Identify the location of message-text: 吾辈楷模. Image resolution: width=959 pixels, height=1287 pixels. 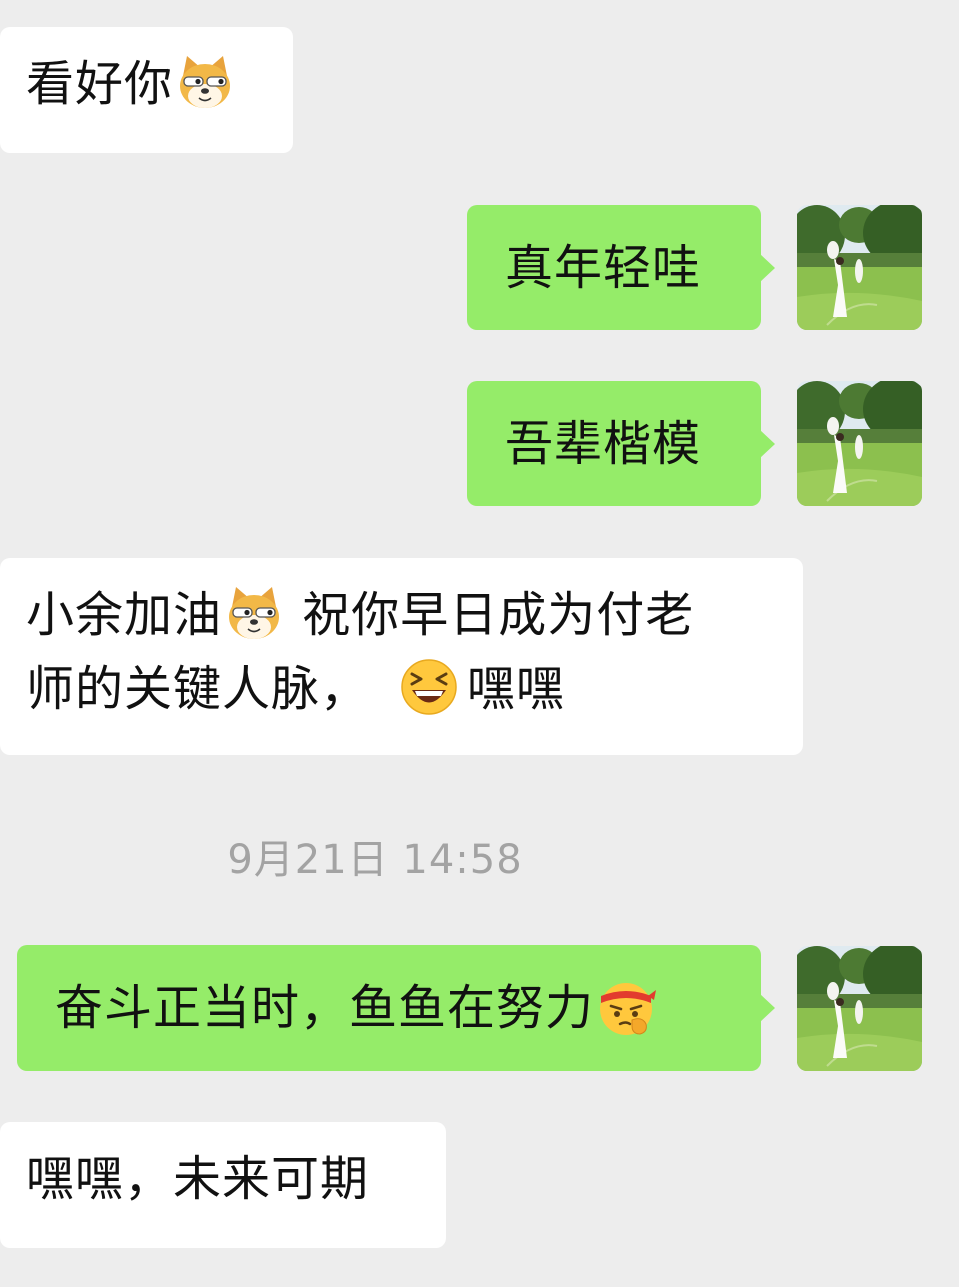
(603, 443).